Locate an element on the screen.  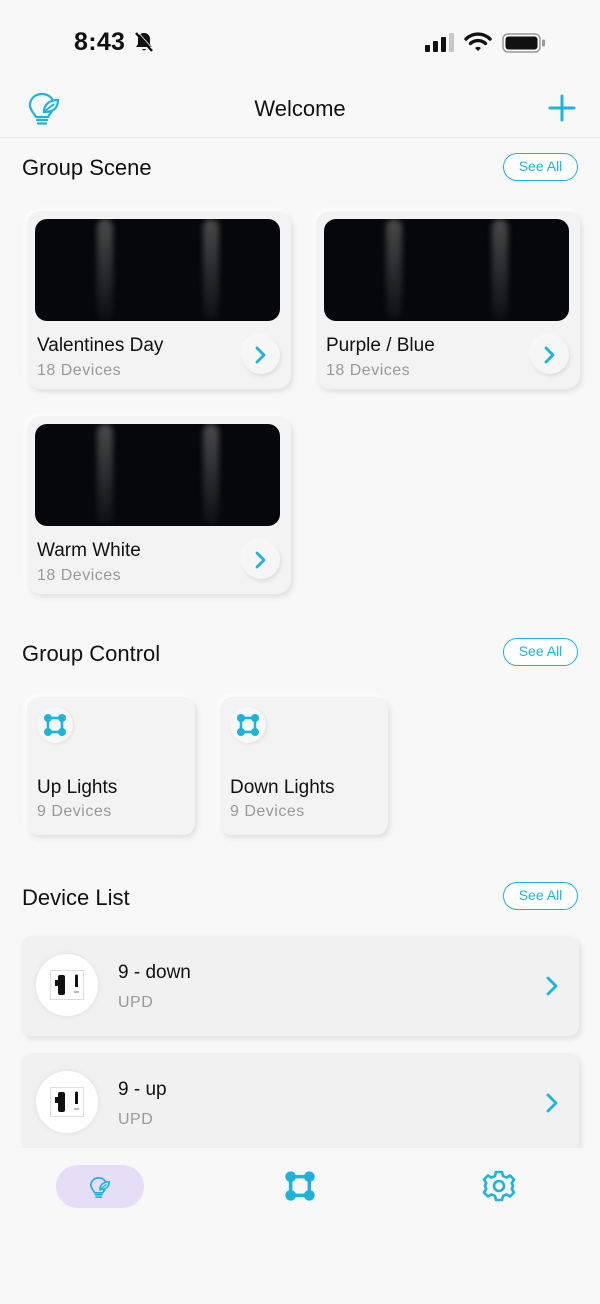
scene-card-valentines-day: Valentines Day 18 Devices is located at coordinates (159, 300).